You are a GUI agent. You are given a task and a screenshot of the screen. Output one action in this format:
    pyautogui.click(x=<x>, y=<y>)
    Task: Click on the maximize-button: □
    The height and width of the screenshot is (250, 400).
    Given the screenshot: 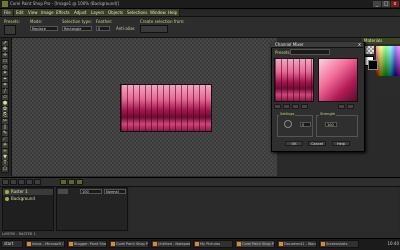 What is the action you would take?
    pyautogui.click(x=386, y=4)
    